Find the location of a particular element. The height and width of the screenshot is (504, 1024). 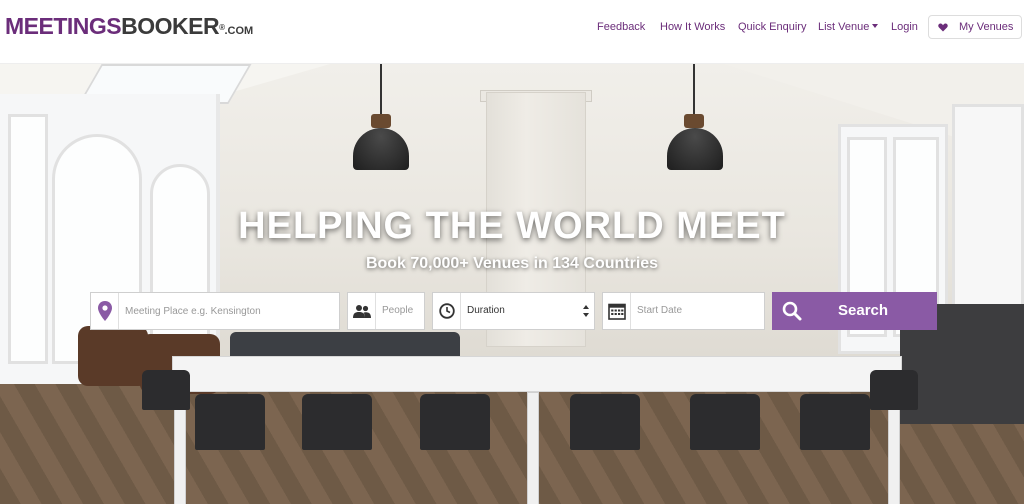

calendar-icon is located at coordinates (617, 311).